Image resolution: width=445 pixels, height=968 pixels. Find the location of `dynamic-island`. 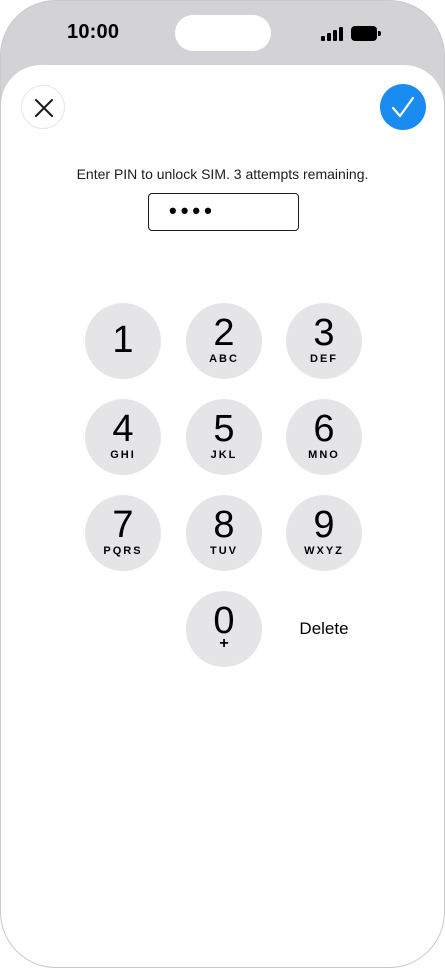

dynamic-island is located at coordinates (223, 33).